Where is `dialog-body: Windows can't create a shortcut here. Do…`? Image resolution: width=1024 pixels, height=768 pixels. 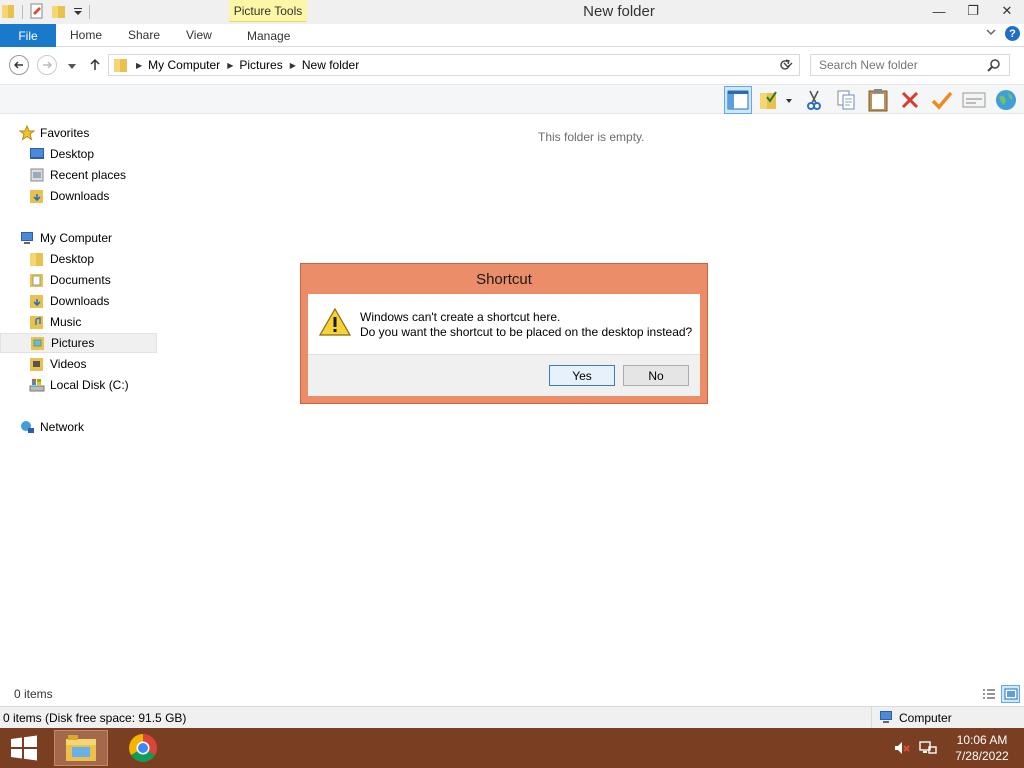 dialog-body: Windows can't create a shortcut here. Do… is located at coordinates (504, 345).